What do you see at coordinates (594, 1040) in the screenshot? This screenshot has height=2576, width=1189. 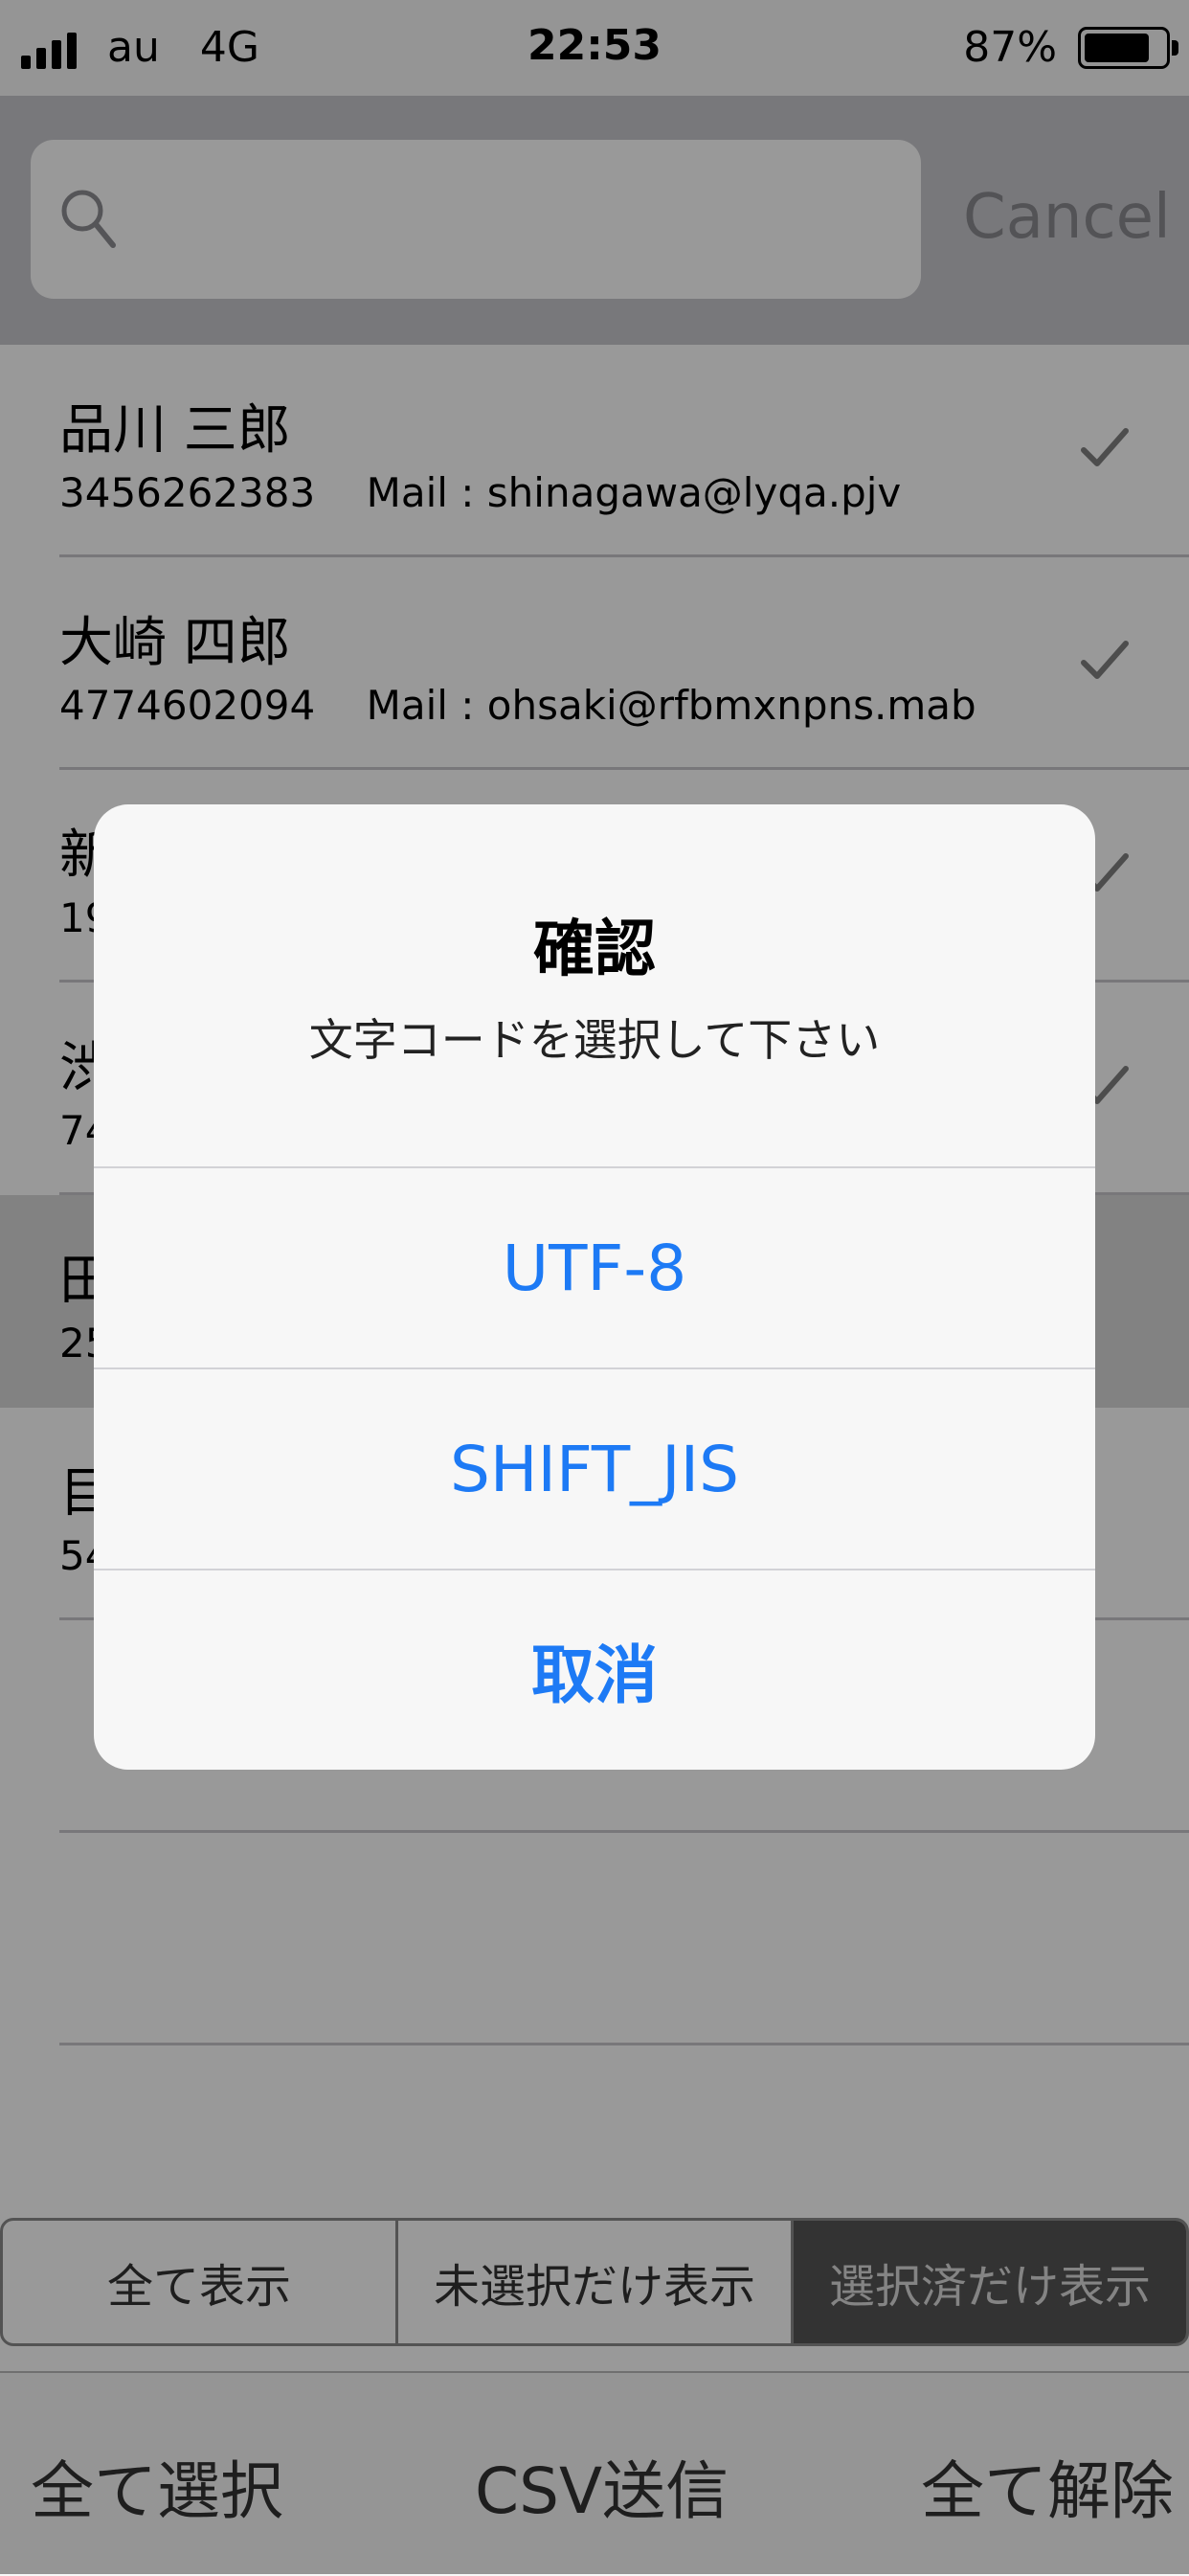 I see `alert-message: 文字コードを選択して下さい` at bounding box center [594, 1040].